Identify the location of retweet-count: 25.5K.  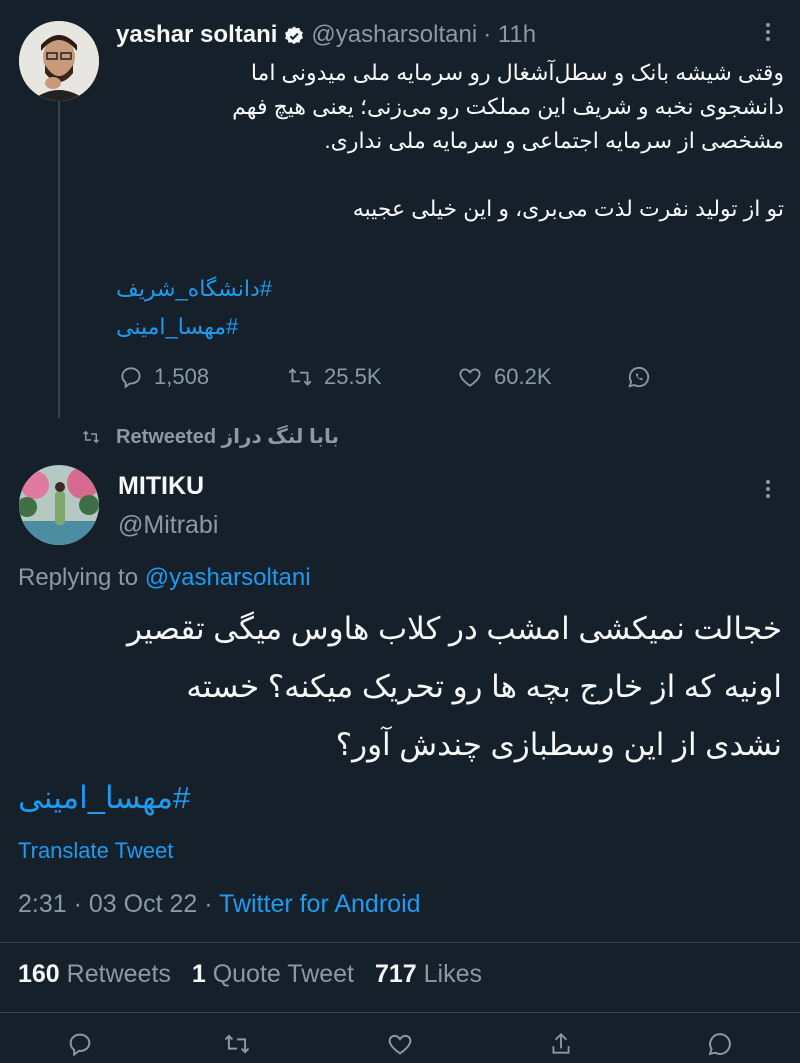
(353, 376).